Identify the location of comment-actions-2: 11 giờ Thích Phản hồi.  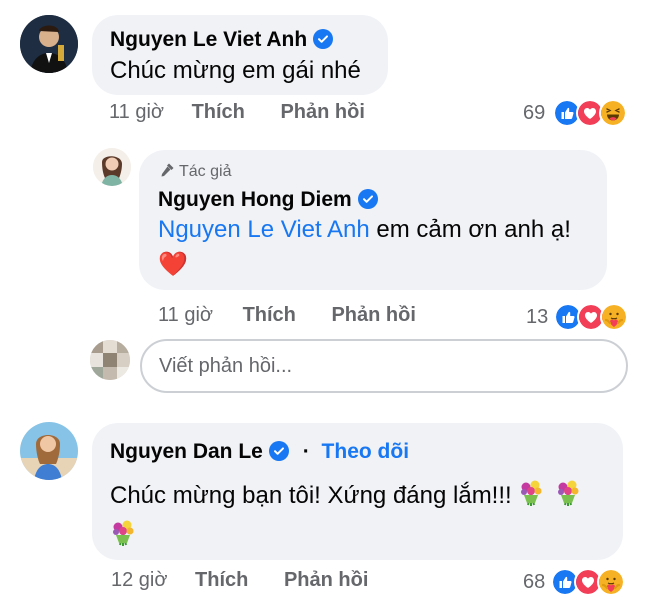
(287, 315).